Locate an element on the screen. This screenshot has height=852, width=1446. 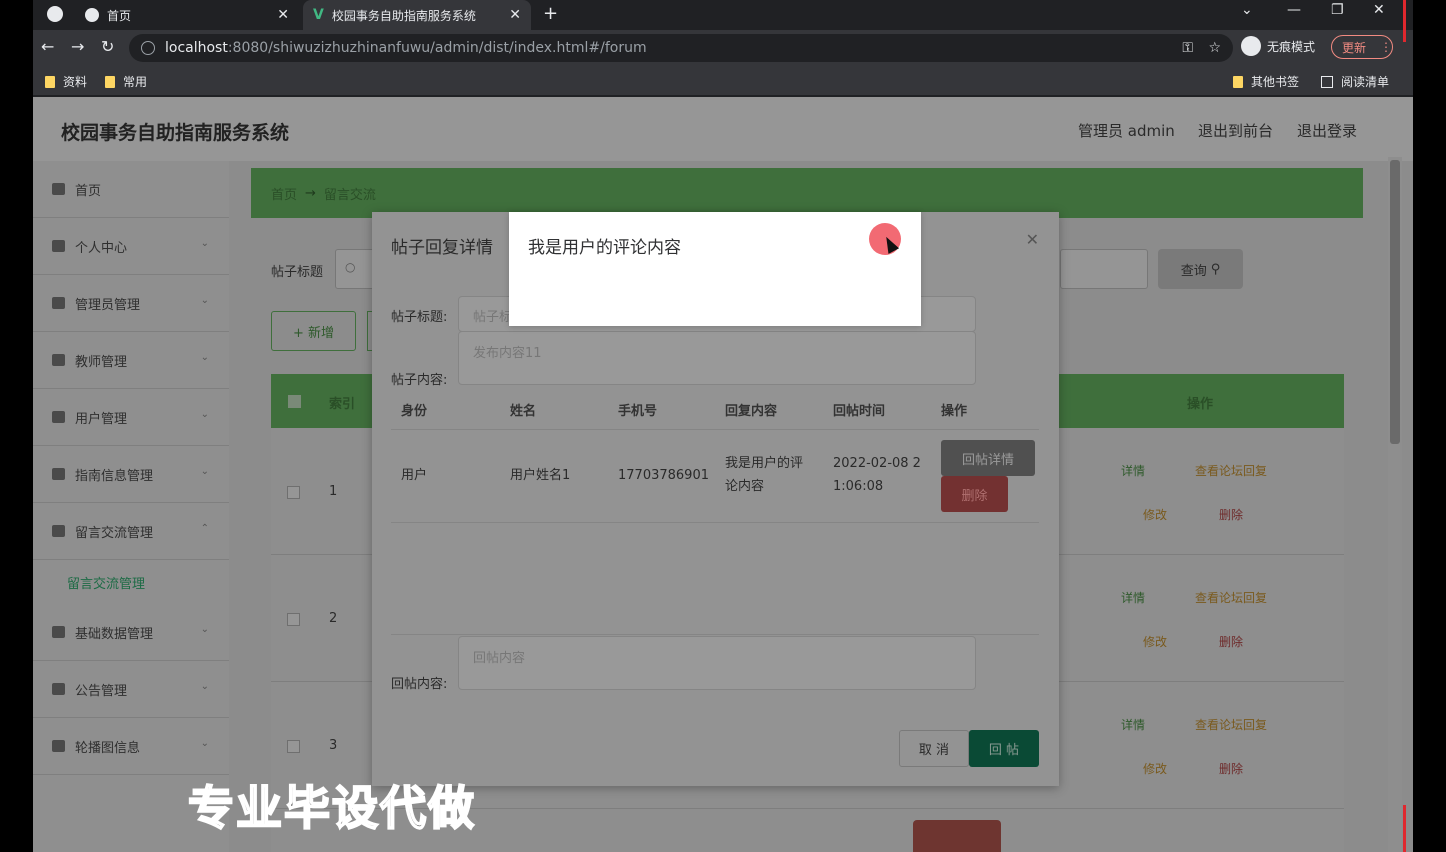
bookmark-label: 资料 is located at coordinates (75, 82).